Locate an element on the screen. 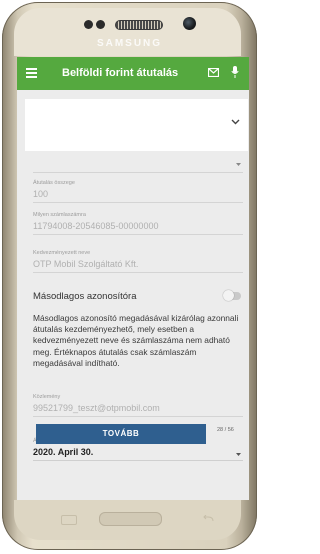 This screenshot has height=554, width=320. recent-apps-key is located at coordinates (69, 520).